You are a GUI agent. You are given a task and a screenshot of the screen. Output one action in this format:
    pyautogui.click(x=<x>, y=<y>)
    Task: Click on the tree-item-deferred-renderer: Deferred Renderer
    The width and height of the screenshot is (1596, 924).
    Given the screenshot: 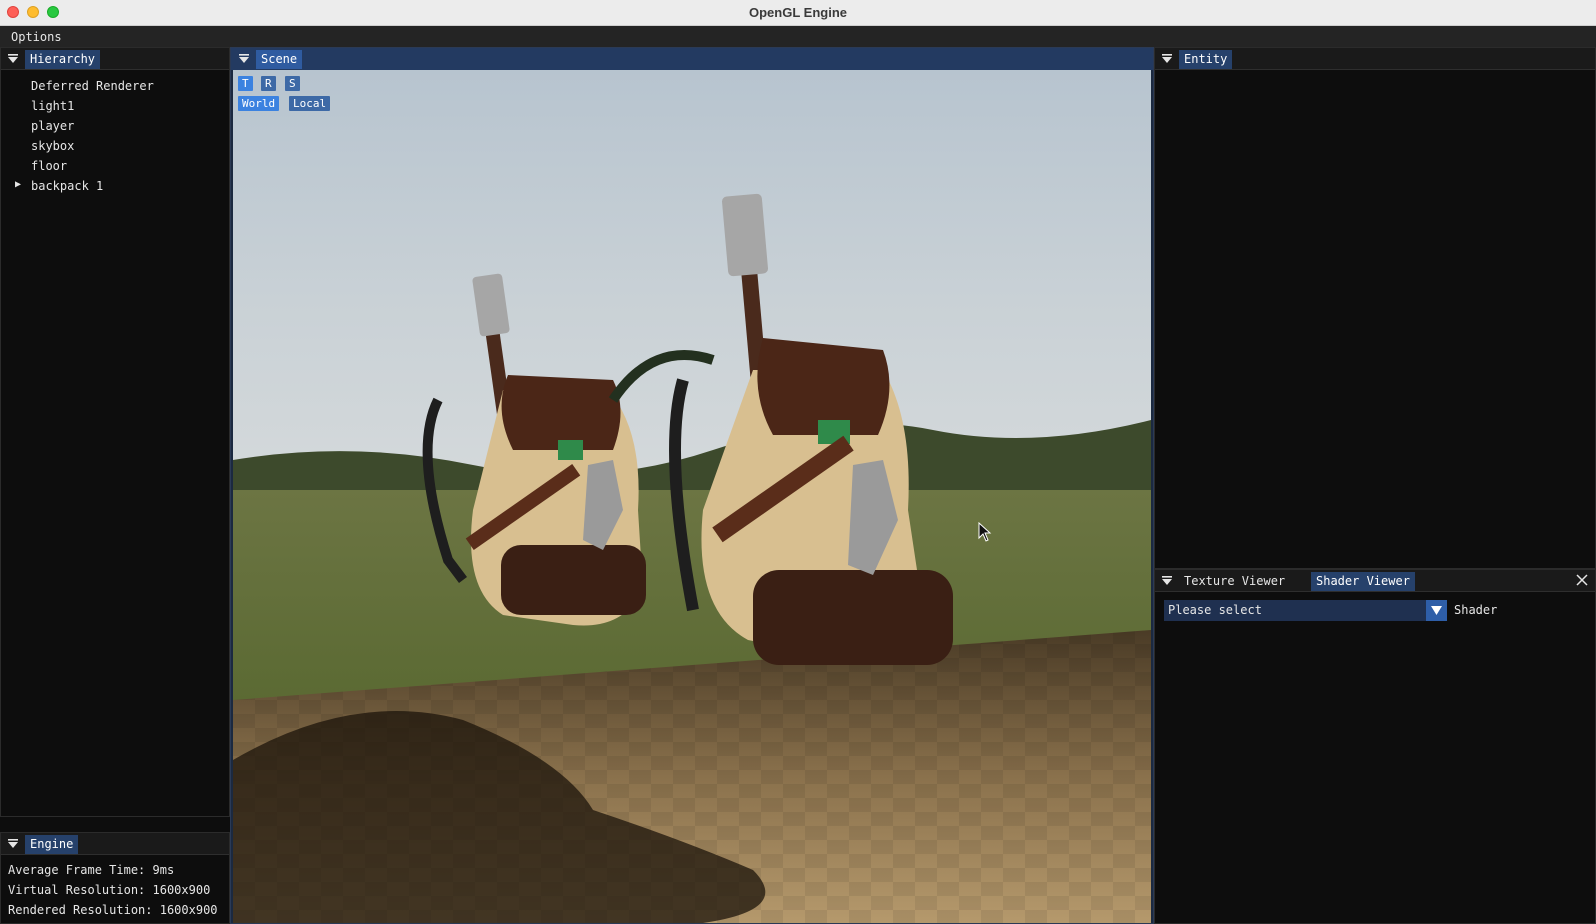 What is the action you would take?
    pyautogui.click(x=92, y=86)
    